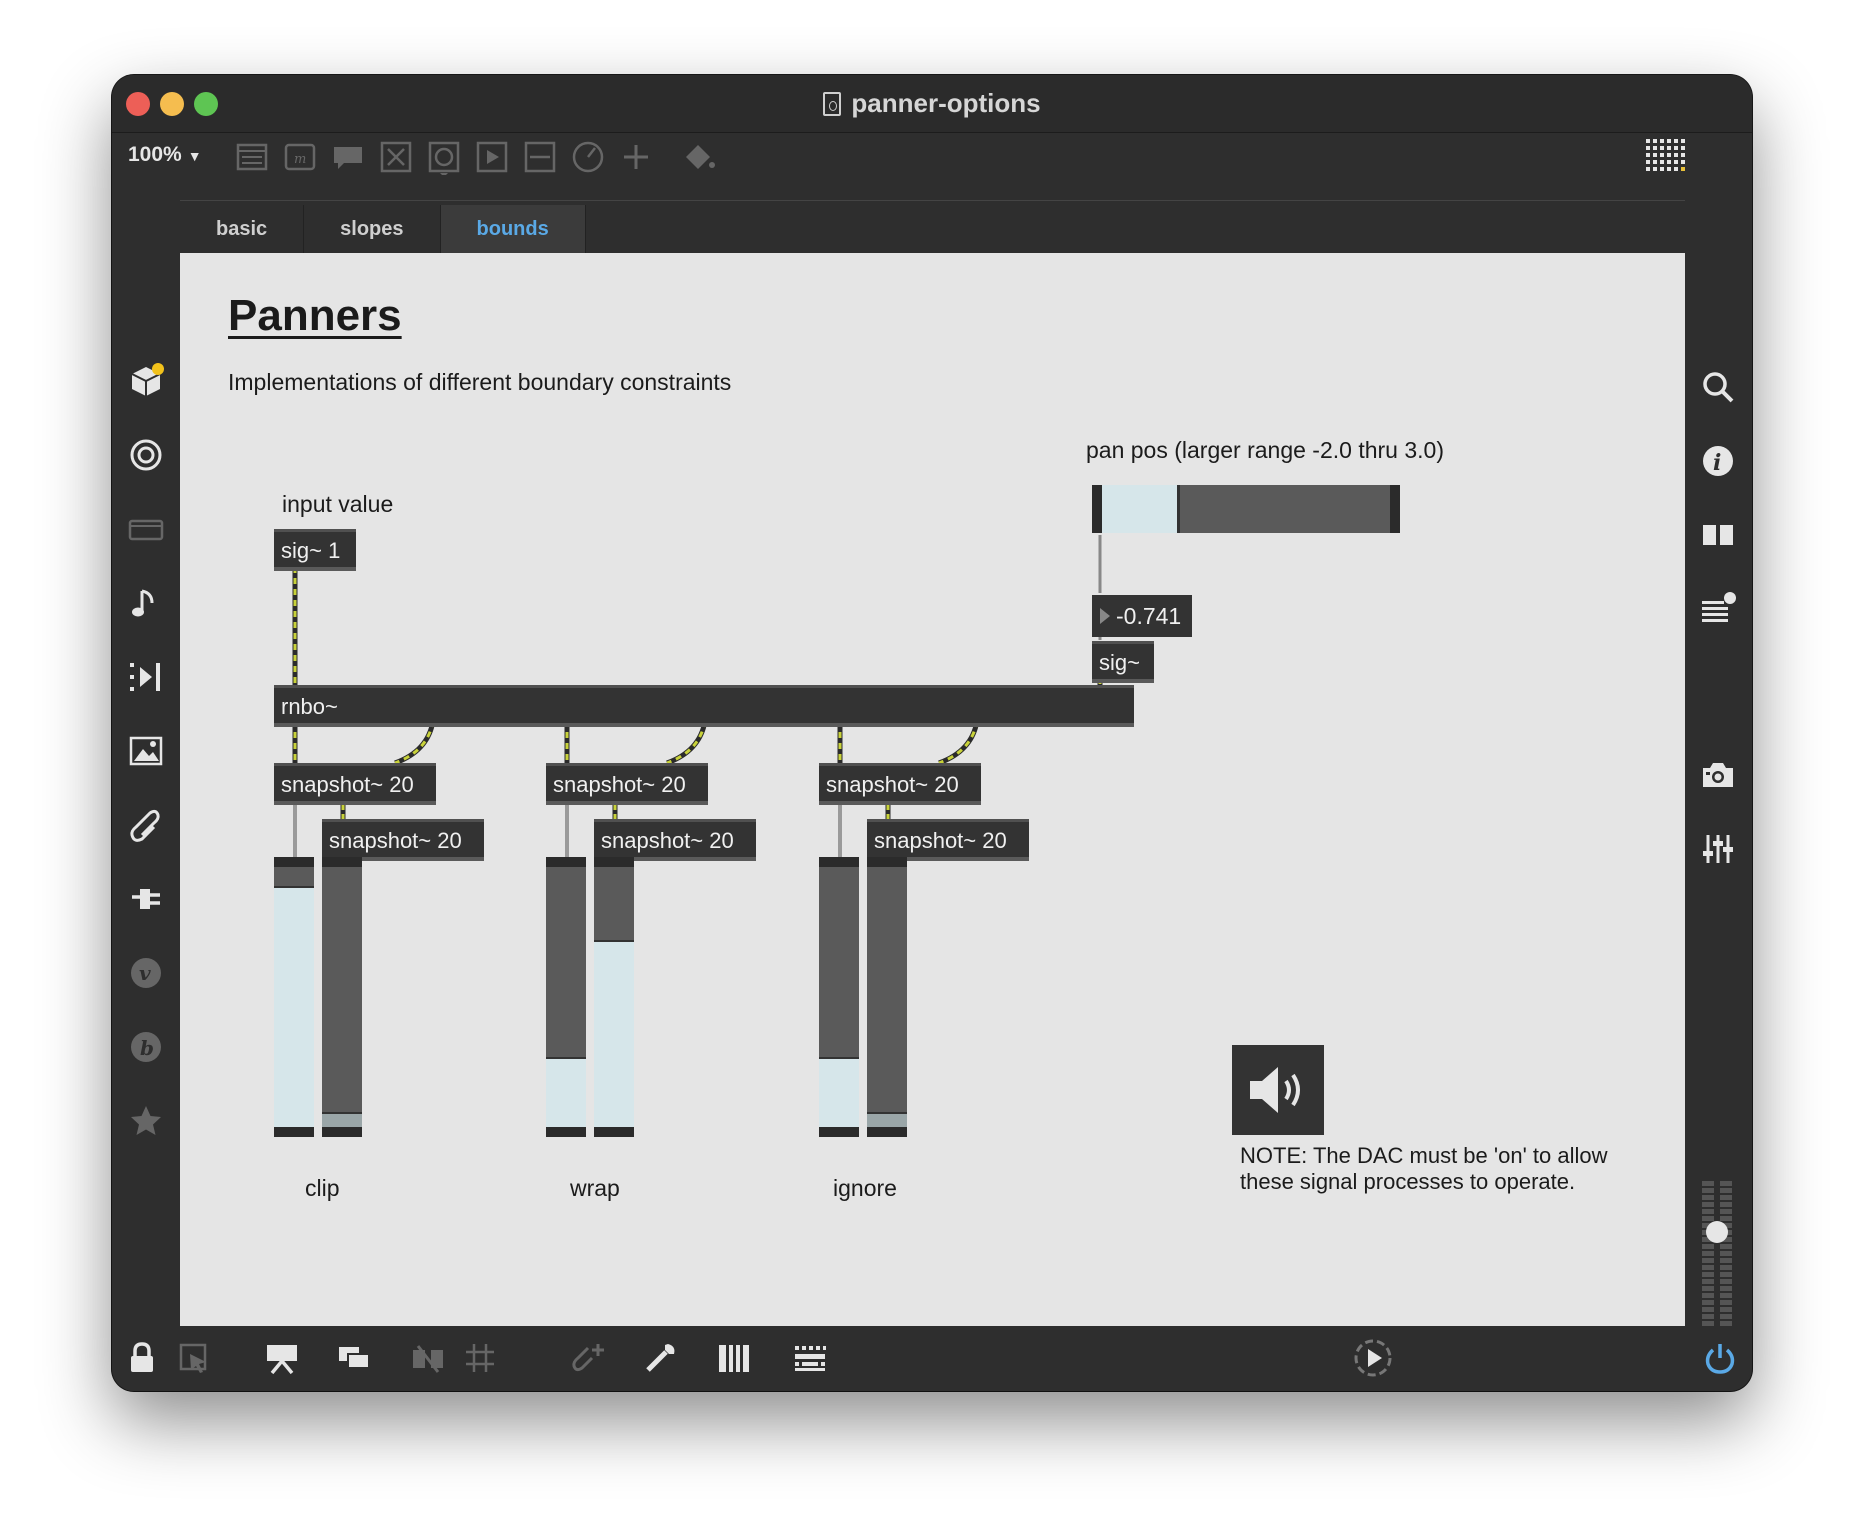  What do you see at coordinates (282, 1358) in the screenshot?
I see `presentation-mode-icon` at bounding box center [282, 1358].